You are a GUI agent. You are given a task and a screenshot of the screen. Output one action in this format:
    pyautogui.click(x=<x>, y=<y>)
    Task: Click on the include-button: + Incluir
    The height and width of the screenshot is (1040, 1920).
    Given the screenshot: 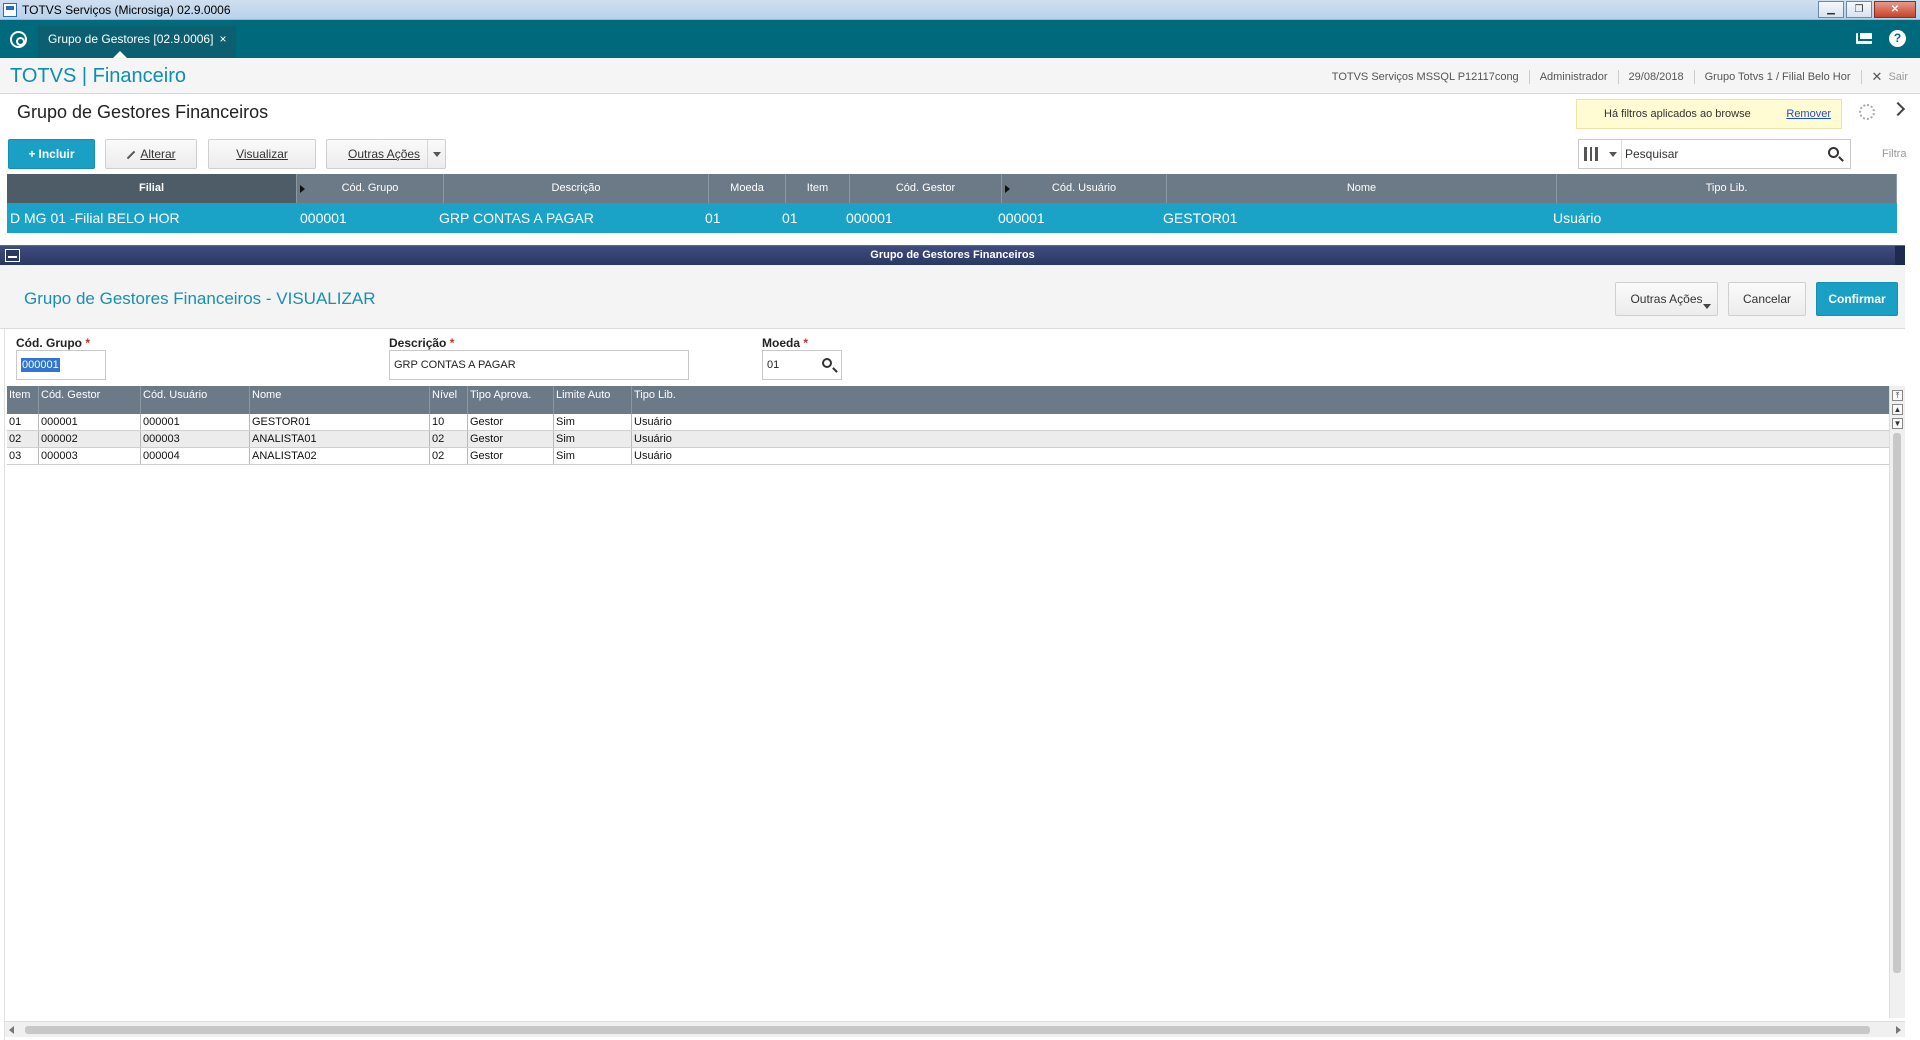 What is the action you would take?
    pyautogui.click(x=51, y=154)
    